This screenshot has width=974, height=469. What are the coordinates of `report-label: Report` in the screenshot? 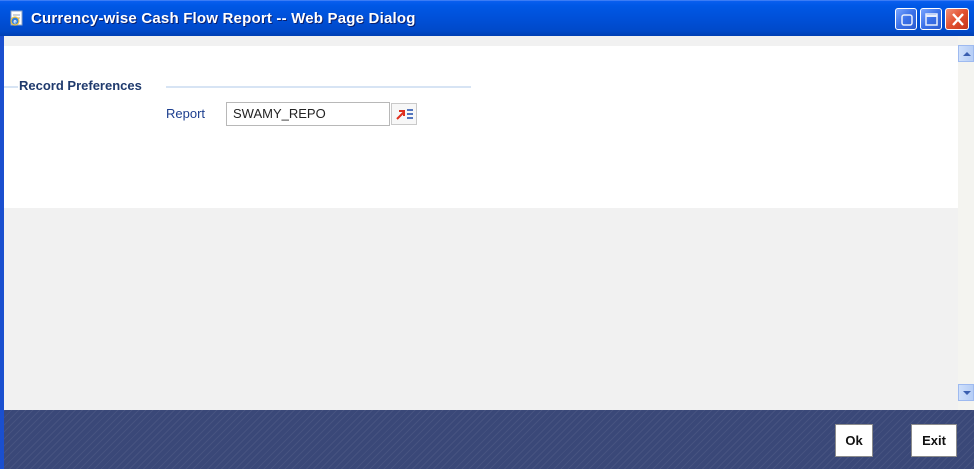 It's located at (186, 113).